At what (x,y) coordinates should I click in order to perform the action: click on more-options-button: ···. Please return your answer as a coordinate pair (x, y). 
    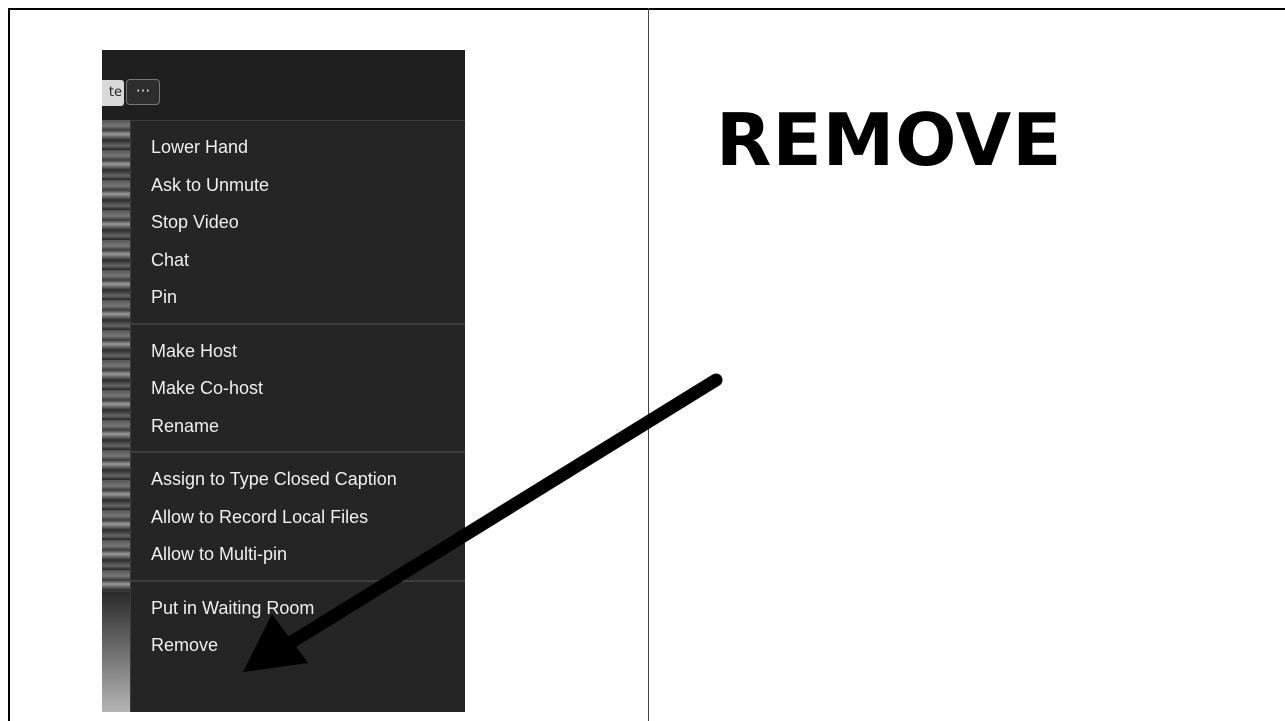
    Looking at the image, I should click on (143, 92).